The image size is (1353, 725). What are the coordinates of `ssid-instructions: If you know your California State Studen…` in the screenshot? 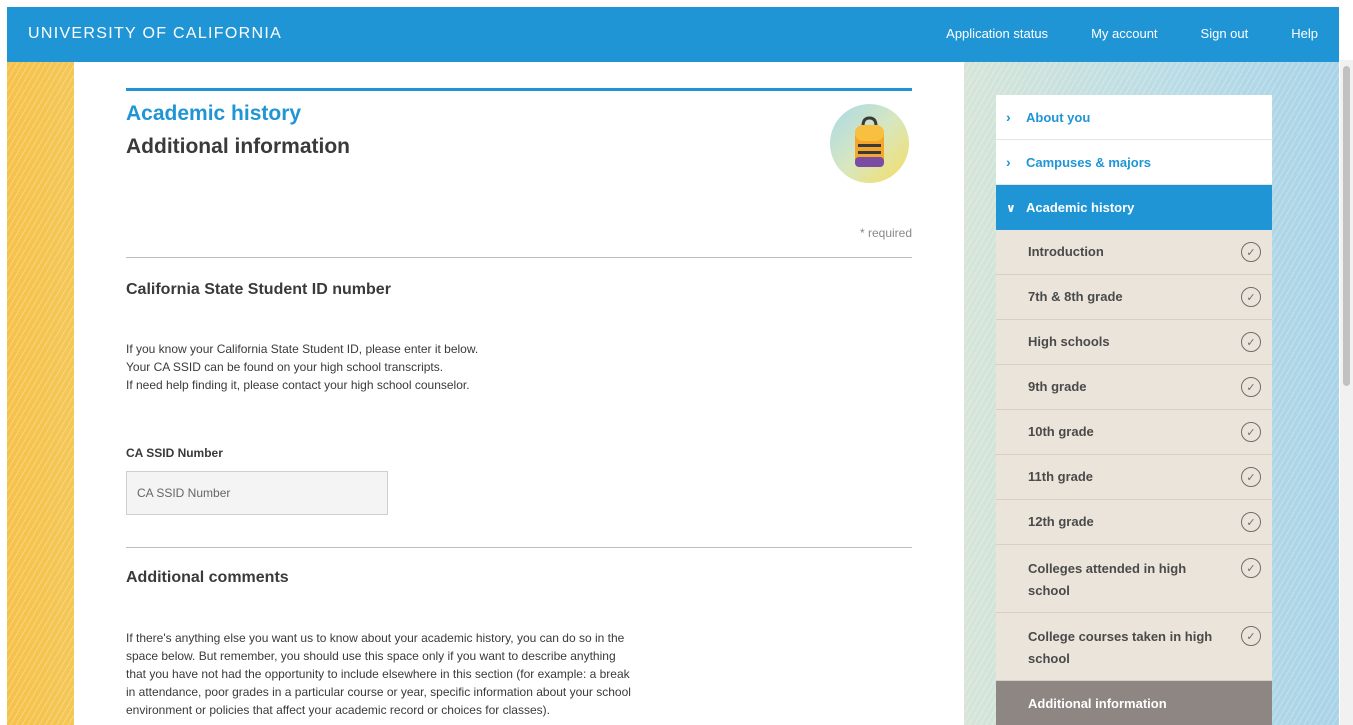 It's located at (302, 367).